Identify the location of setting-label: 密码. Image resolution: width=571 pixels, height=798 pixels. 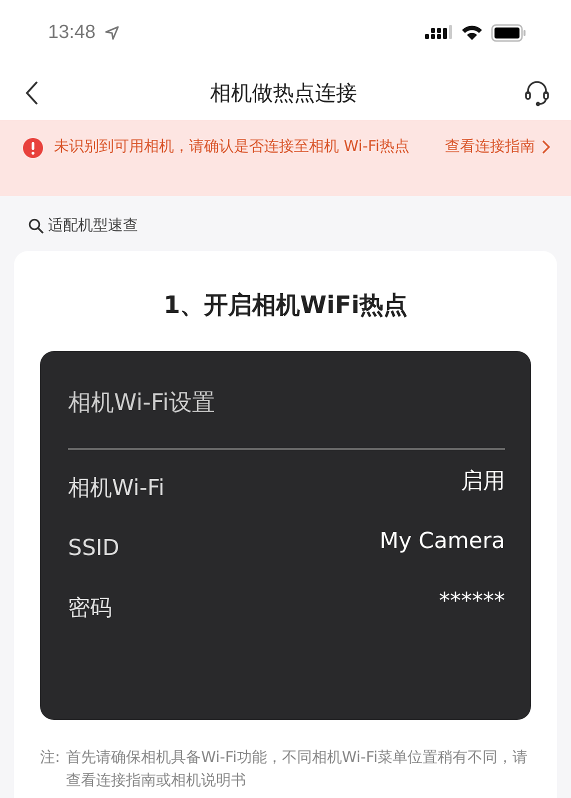
(90, 609).